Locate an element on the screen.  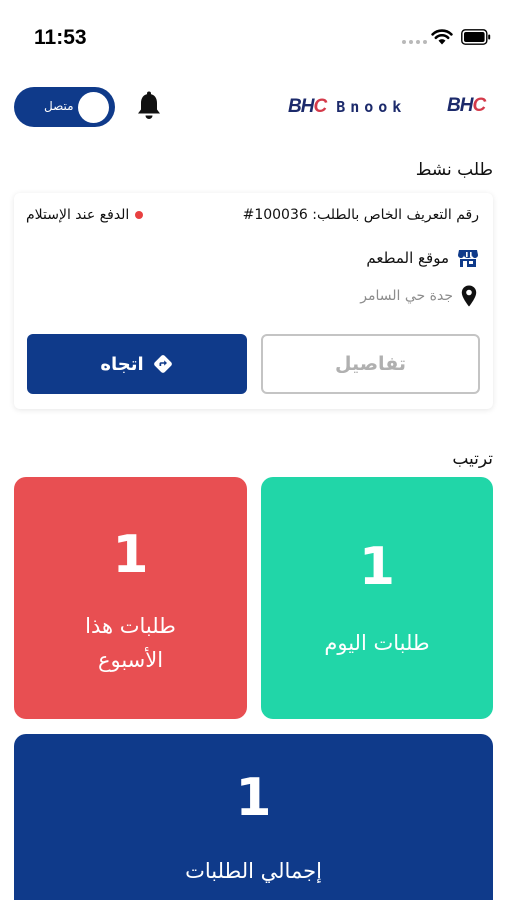
order-id: رقم التعريف الخاص بالطلب: 100036# is located at coordinates (360, 215).